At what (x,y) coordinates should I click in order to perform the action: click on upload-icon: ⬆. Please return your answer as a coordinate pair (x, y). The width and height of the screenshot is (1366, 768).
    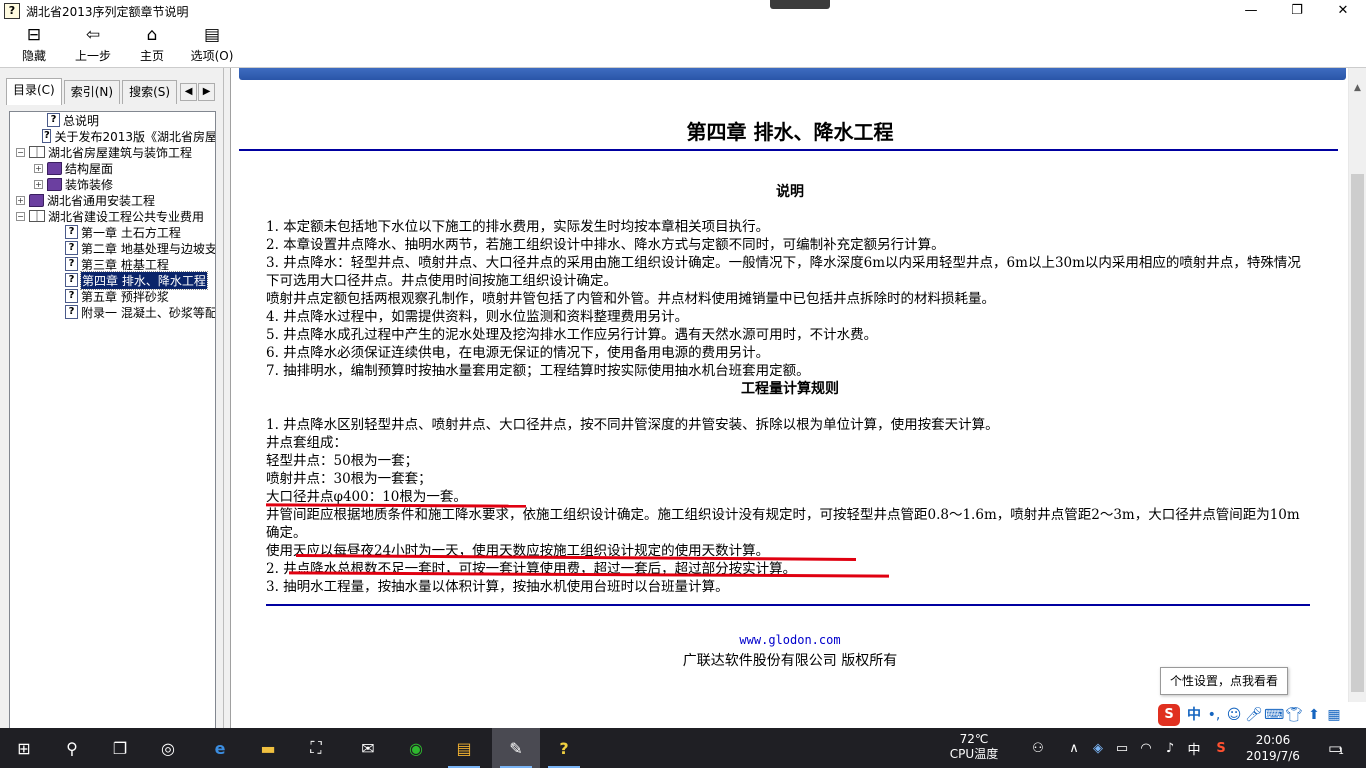
    Looking at the image, I should click on (1314, 715).